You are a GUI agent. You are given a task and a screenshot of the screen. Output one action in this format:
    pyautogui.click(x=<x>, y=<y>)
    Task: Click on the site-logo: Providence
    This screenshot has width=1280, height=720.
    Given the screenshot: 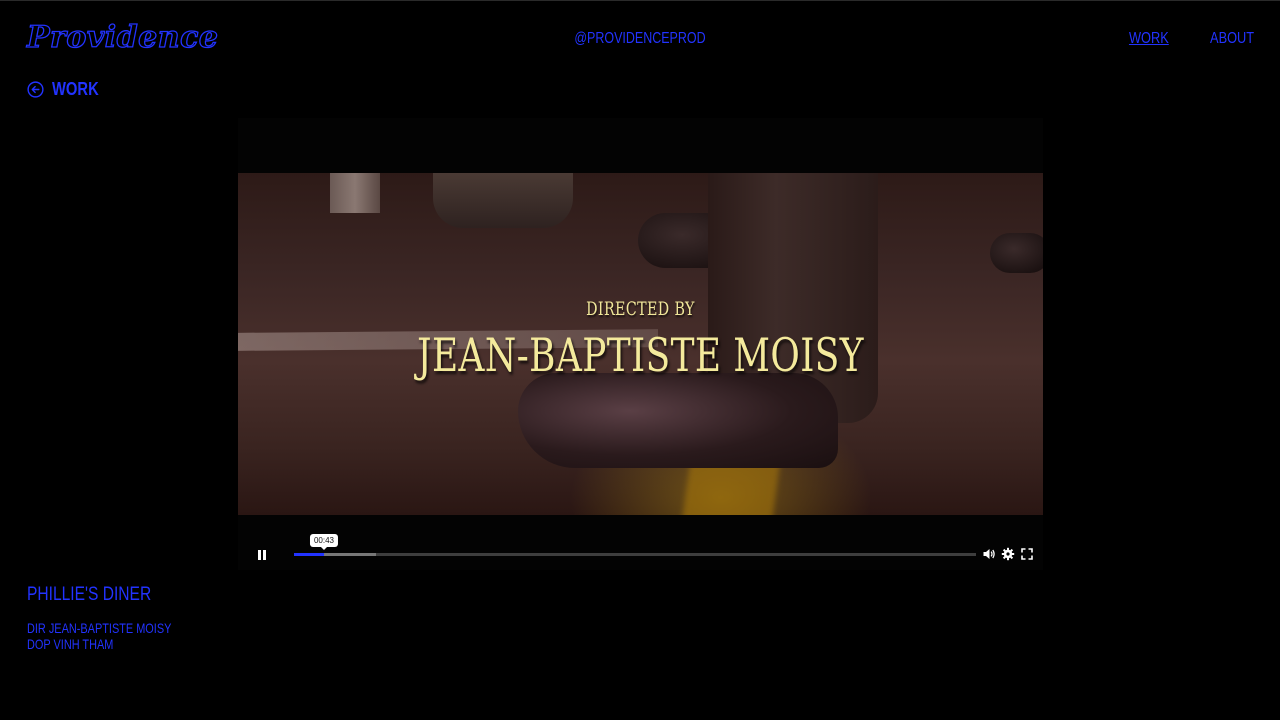 What is the action you would take?
    pyautogui.click(x=122, y=38)
    